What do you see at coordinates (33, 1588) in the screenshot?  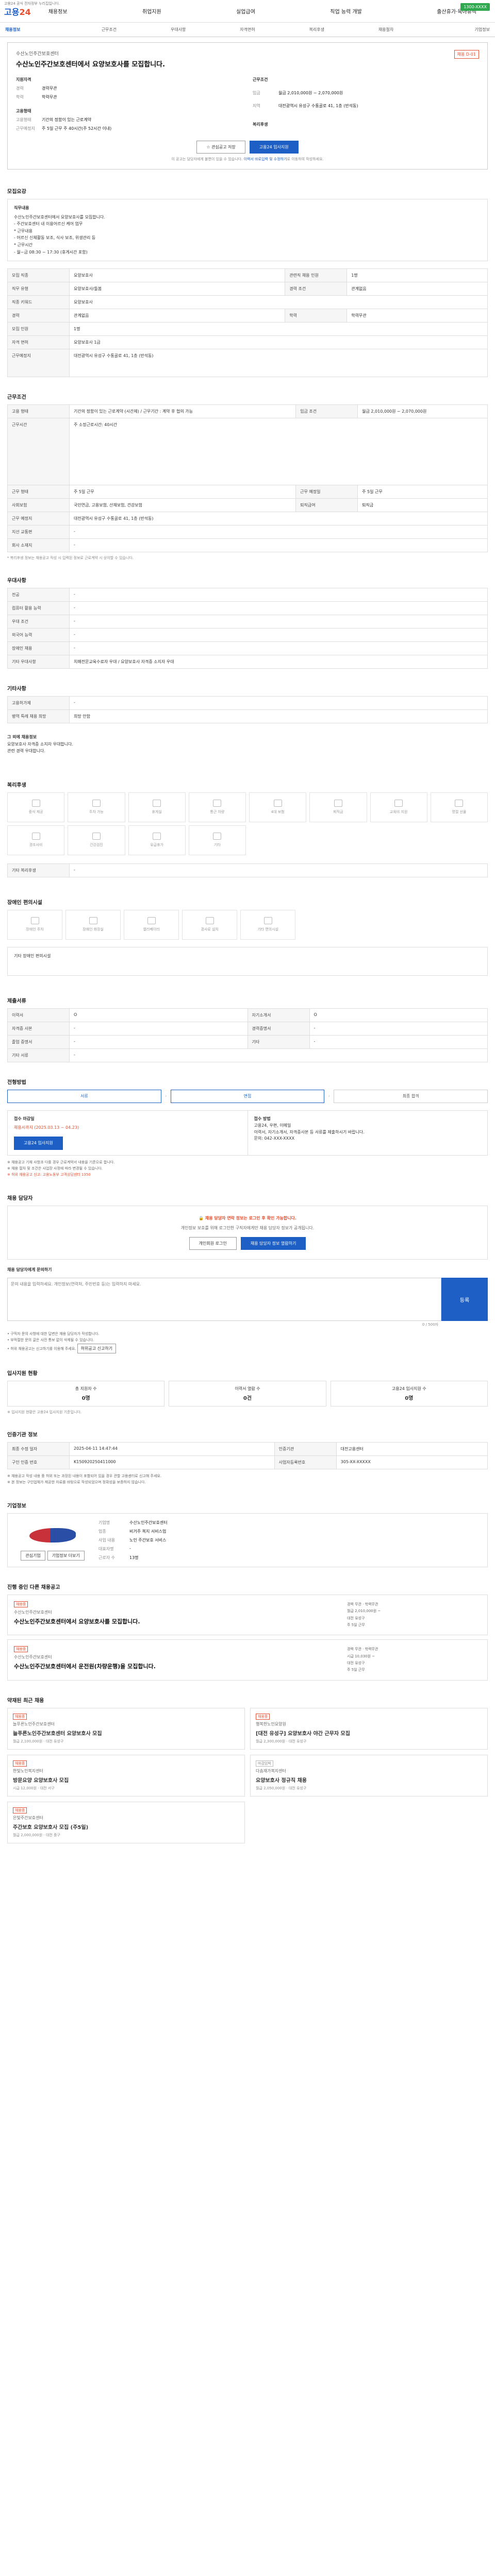 I see `other-jobs-title: 진행 중인 다른 채용공고` at bounding box center [33, 1588].